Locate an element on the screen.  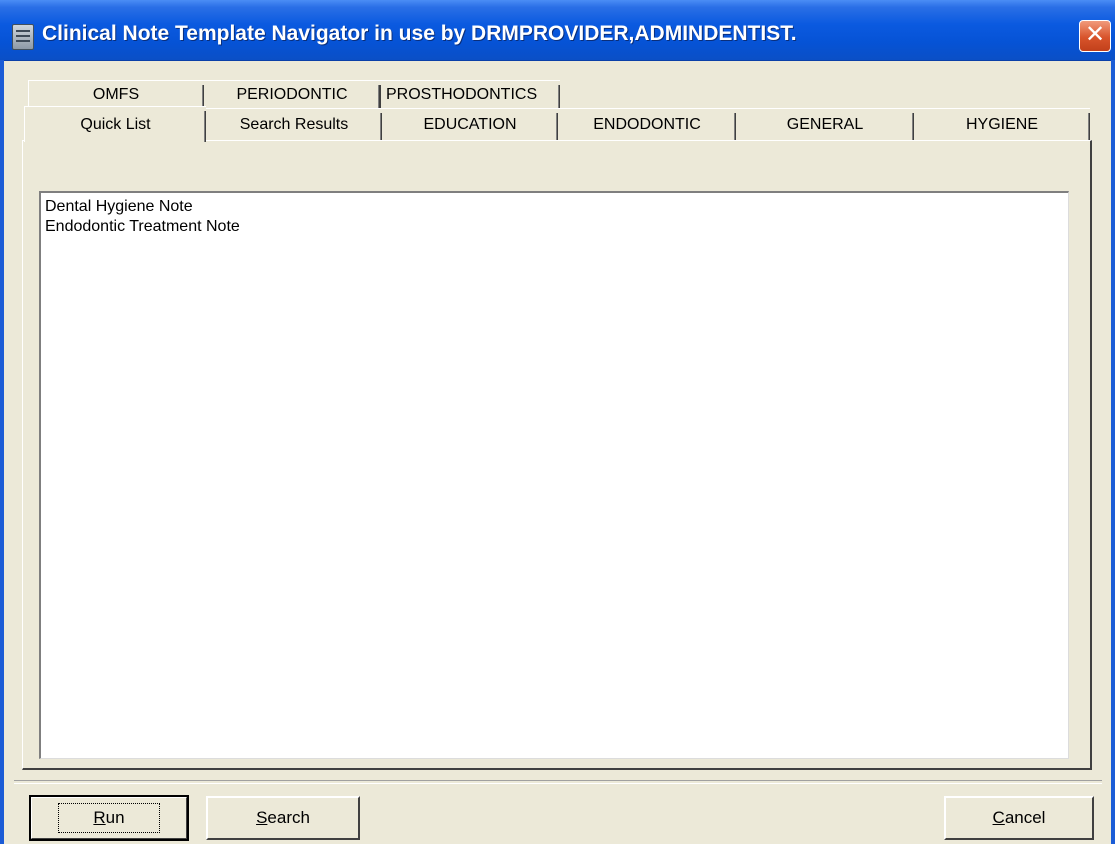
tab-hygiene: HYGIENE is located at coordinates (1002, 124).